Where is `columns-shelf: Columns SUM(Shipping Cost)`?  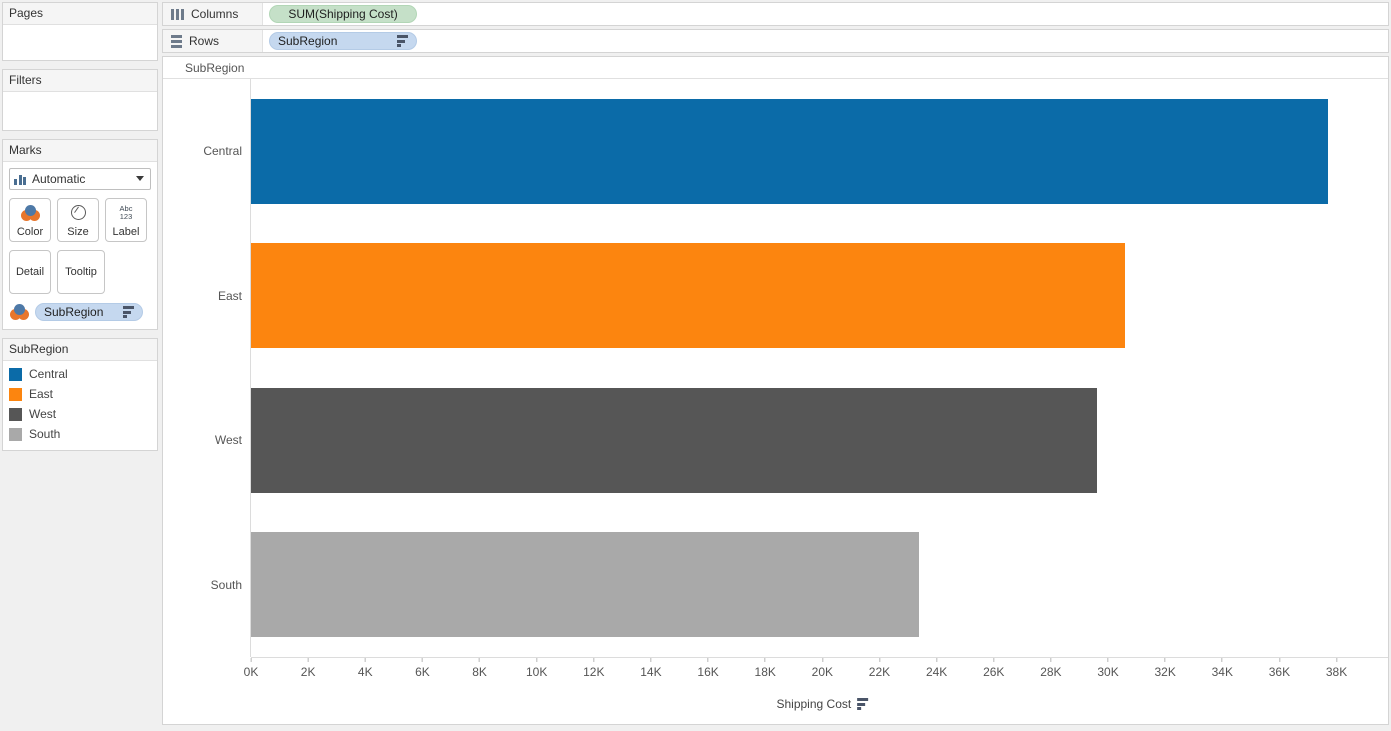 columns-shelf: Columns SUM(Shipping Cost) is located at coordinates (775, 14).